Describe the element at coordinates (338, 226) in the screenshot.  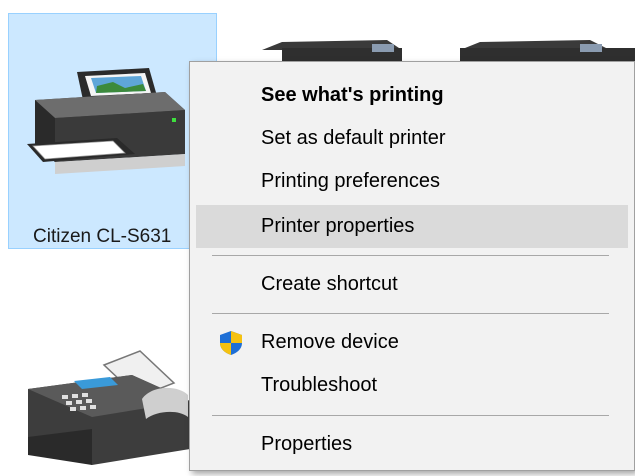
I see `menu-item-label: Printer properties` at that location.